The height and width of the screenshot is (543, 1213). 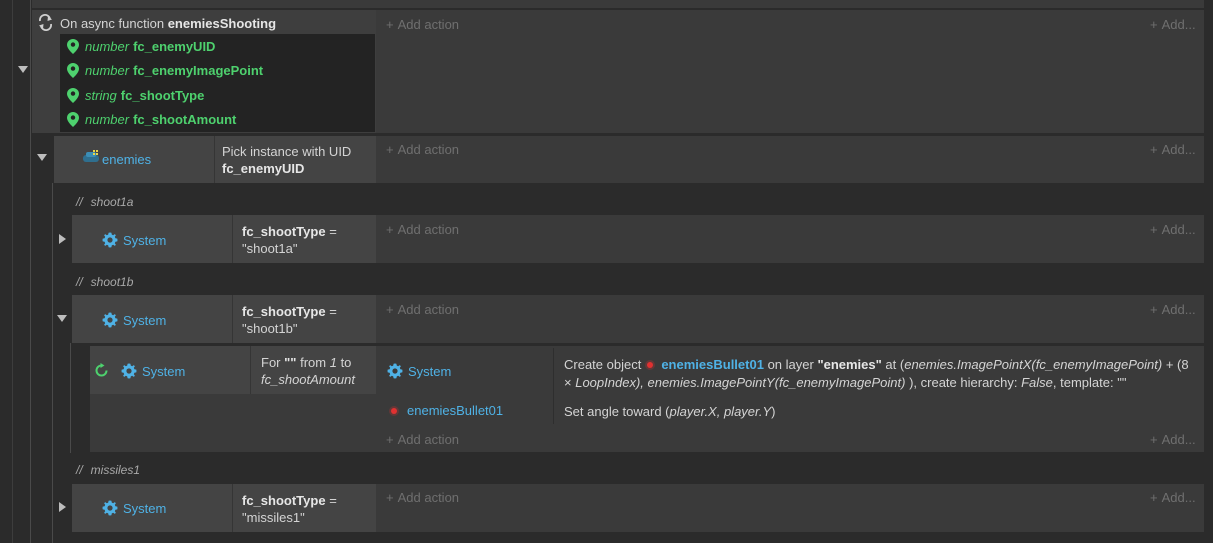 I want to click on previous-event-tail, so click(x=618, y=4).